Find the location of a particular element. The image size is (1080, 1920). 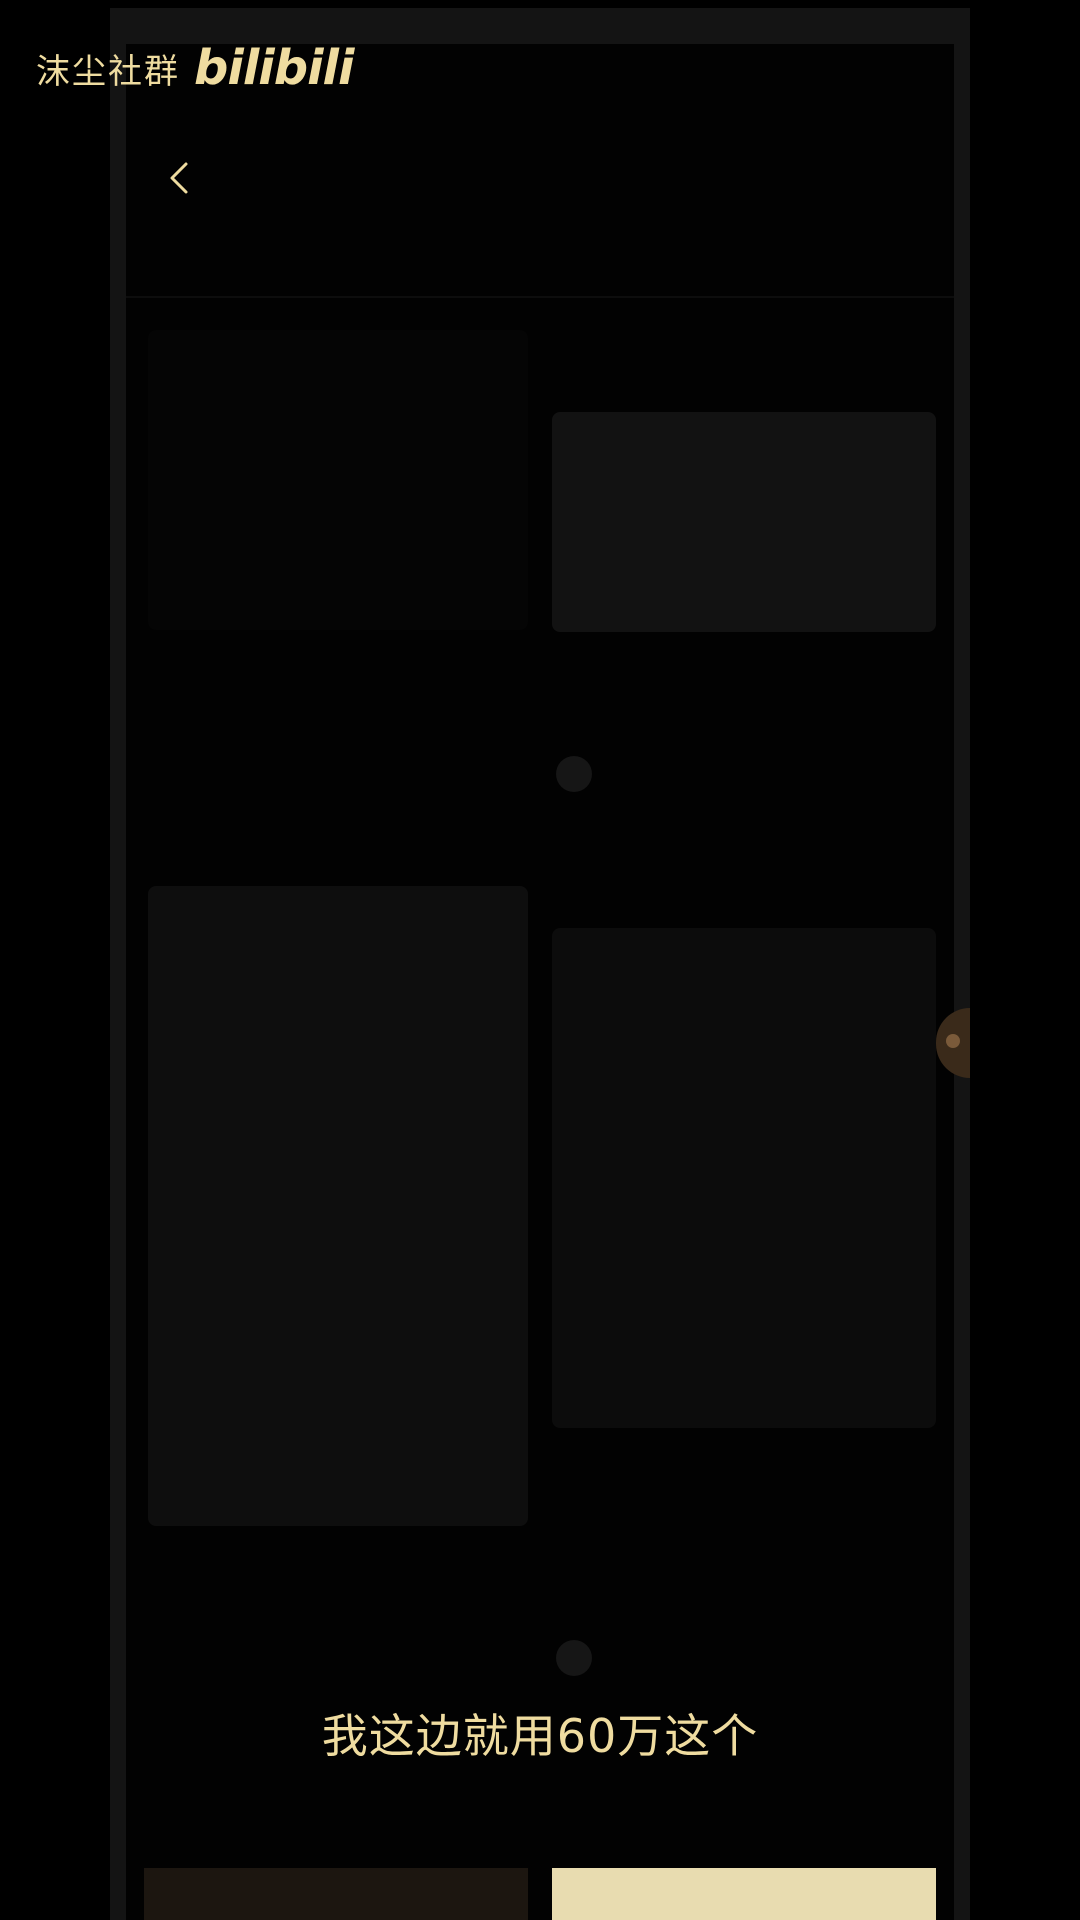

back-button is located at coordinates (180, 178).